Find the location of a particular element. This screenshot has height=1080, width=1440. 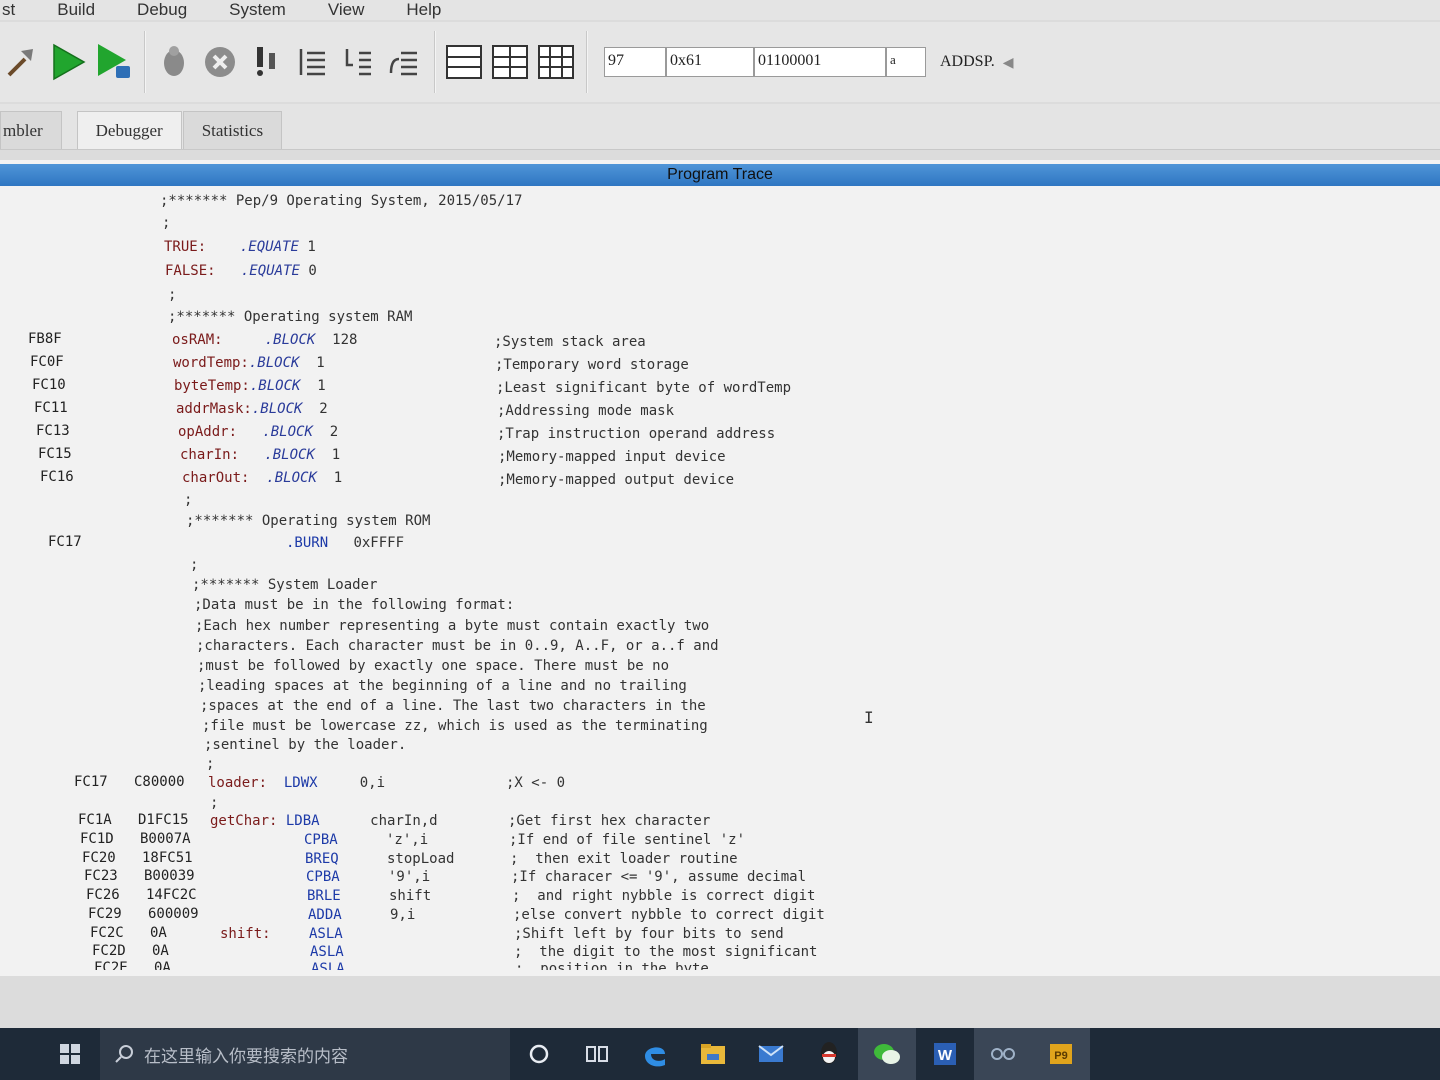

operand: 9,i is located at coordinates (403, 915).